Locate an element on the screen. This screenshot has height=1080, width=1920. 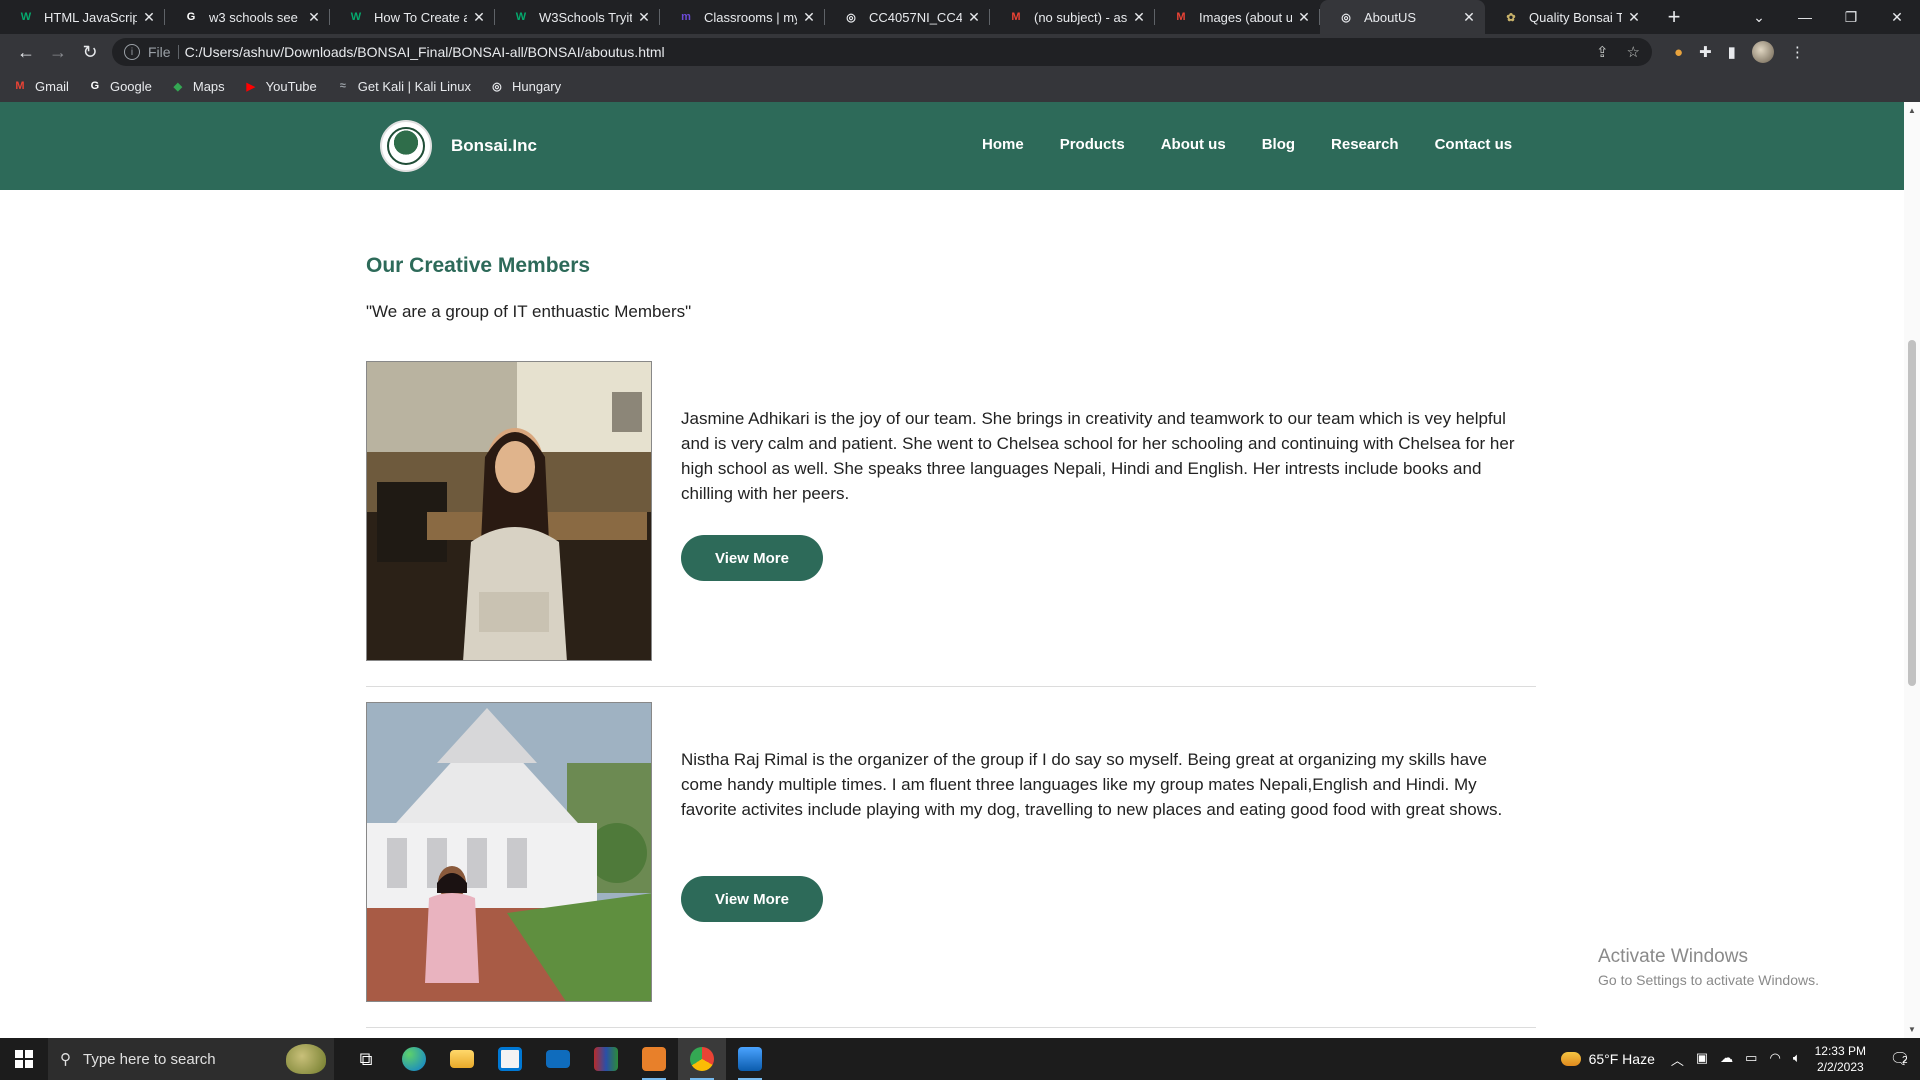
site-info-icon: i is located at coordinates (132, 52).